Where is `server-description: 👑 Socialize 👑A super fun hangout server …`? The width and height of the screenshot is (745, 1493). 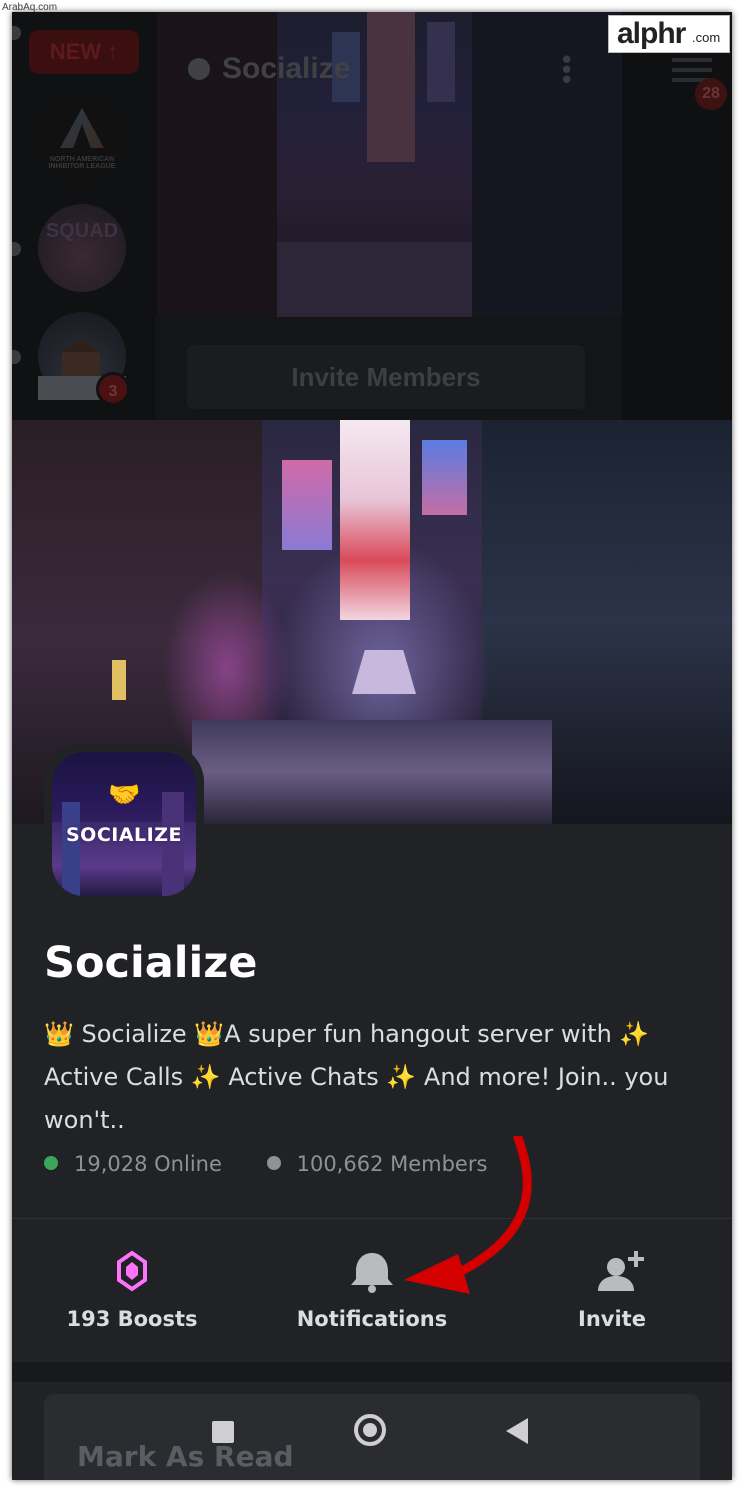
server-description: 👑 Socialize 👑A super fun hangout server … is located at coordinates (356, 1077).